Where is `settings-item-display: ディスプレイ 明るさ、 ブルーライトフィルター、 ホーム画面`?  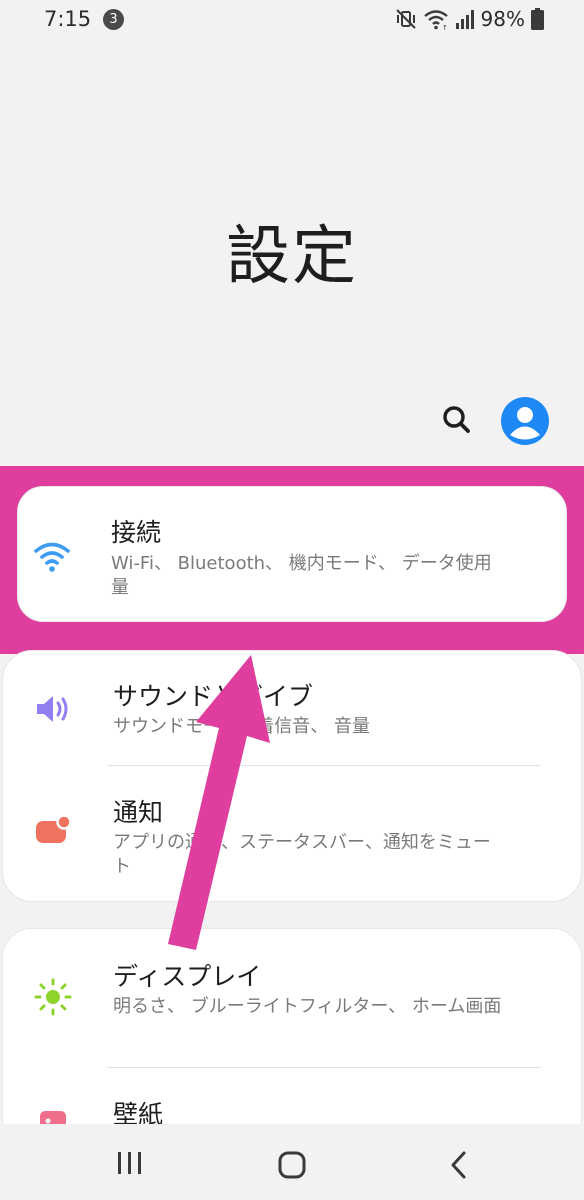 settings-item-display: ディスプレイ 明るさ、 ブルーライトフィルター、 ホーム画面 is located at coordinates (292, 998).